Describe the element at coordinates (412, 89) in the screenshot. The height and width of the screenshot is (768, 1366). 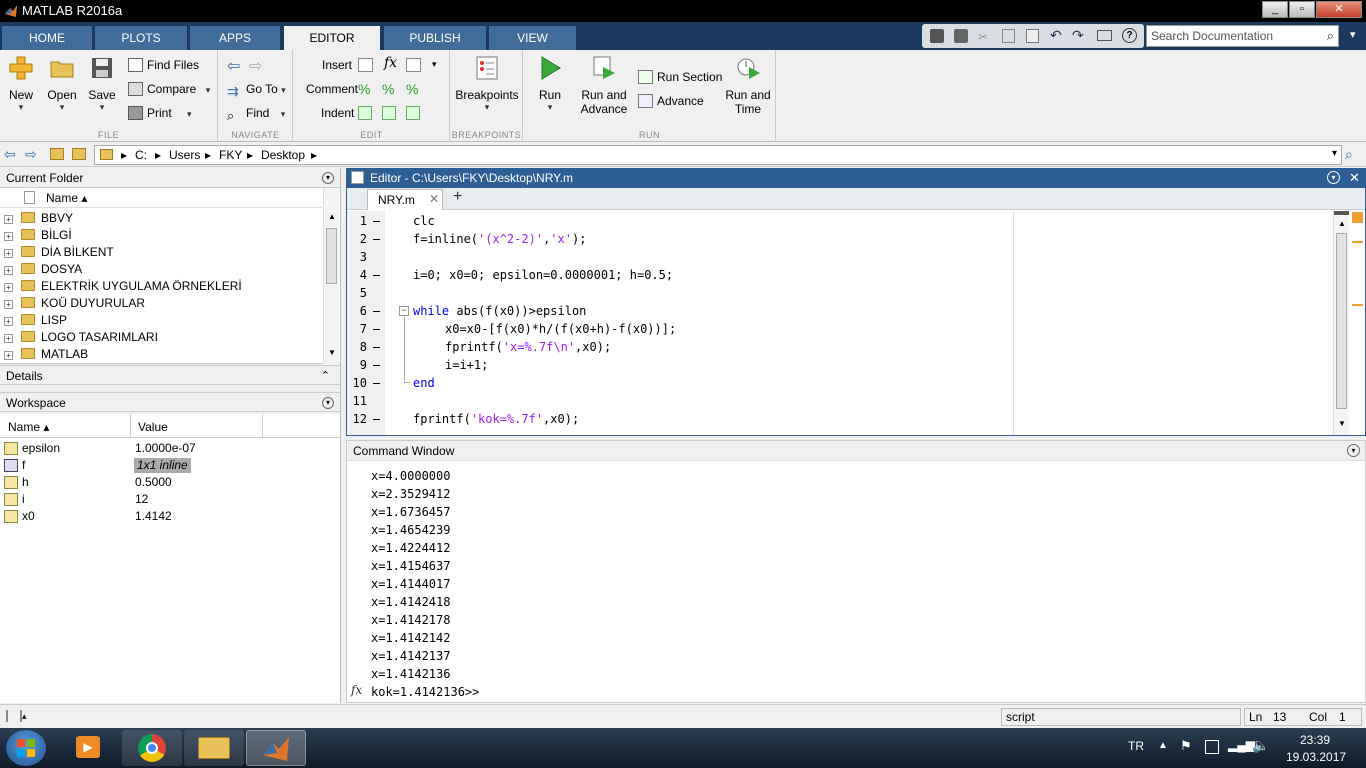
I see `wrap-comment-icon: %` at that location.